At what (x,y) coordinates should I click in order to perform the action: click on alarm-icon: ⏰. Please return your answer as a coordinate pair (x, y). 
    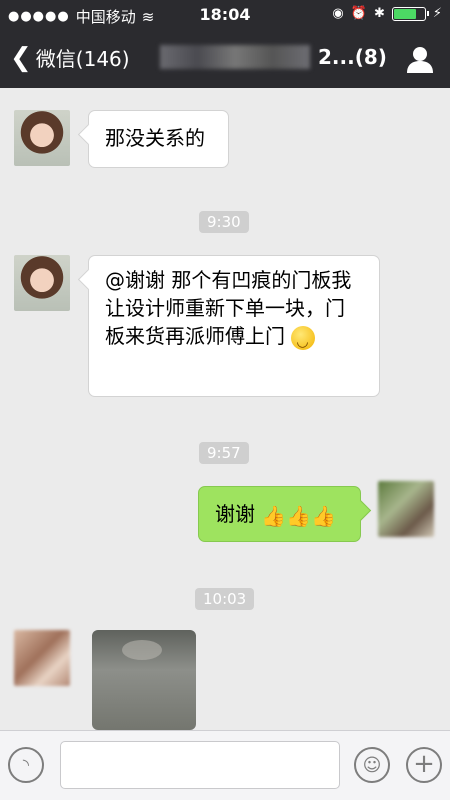
    Looking at the image, I should click on (358, 13).